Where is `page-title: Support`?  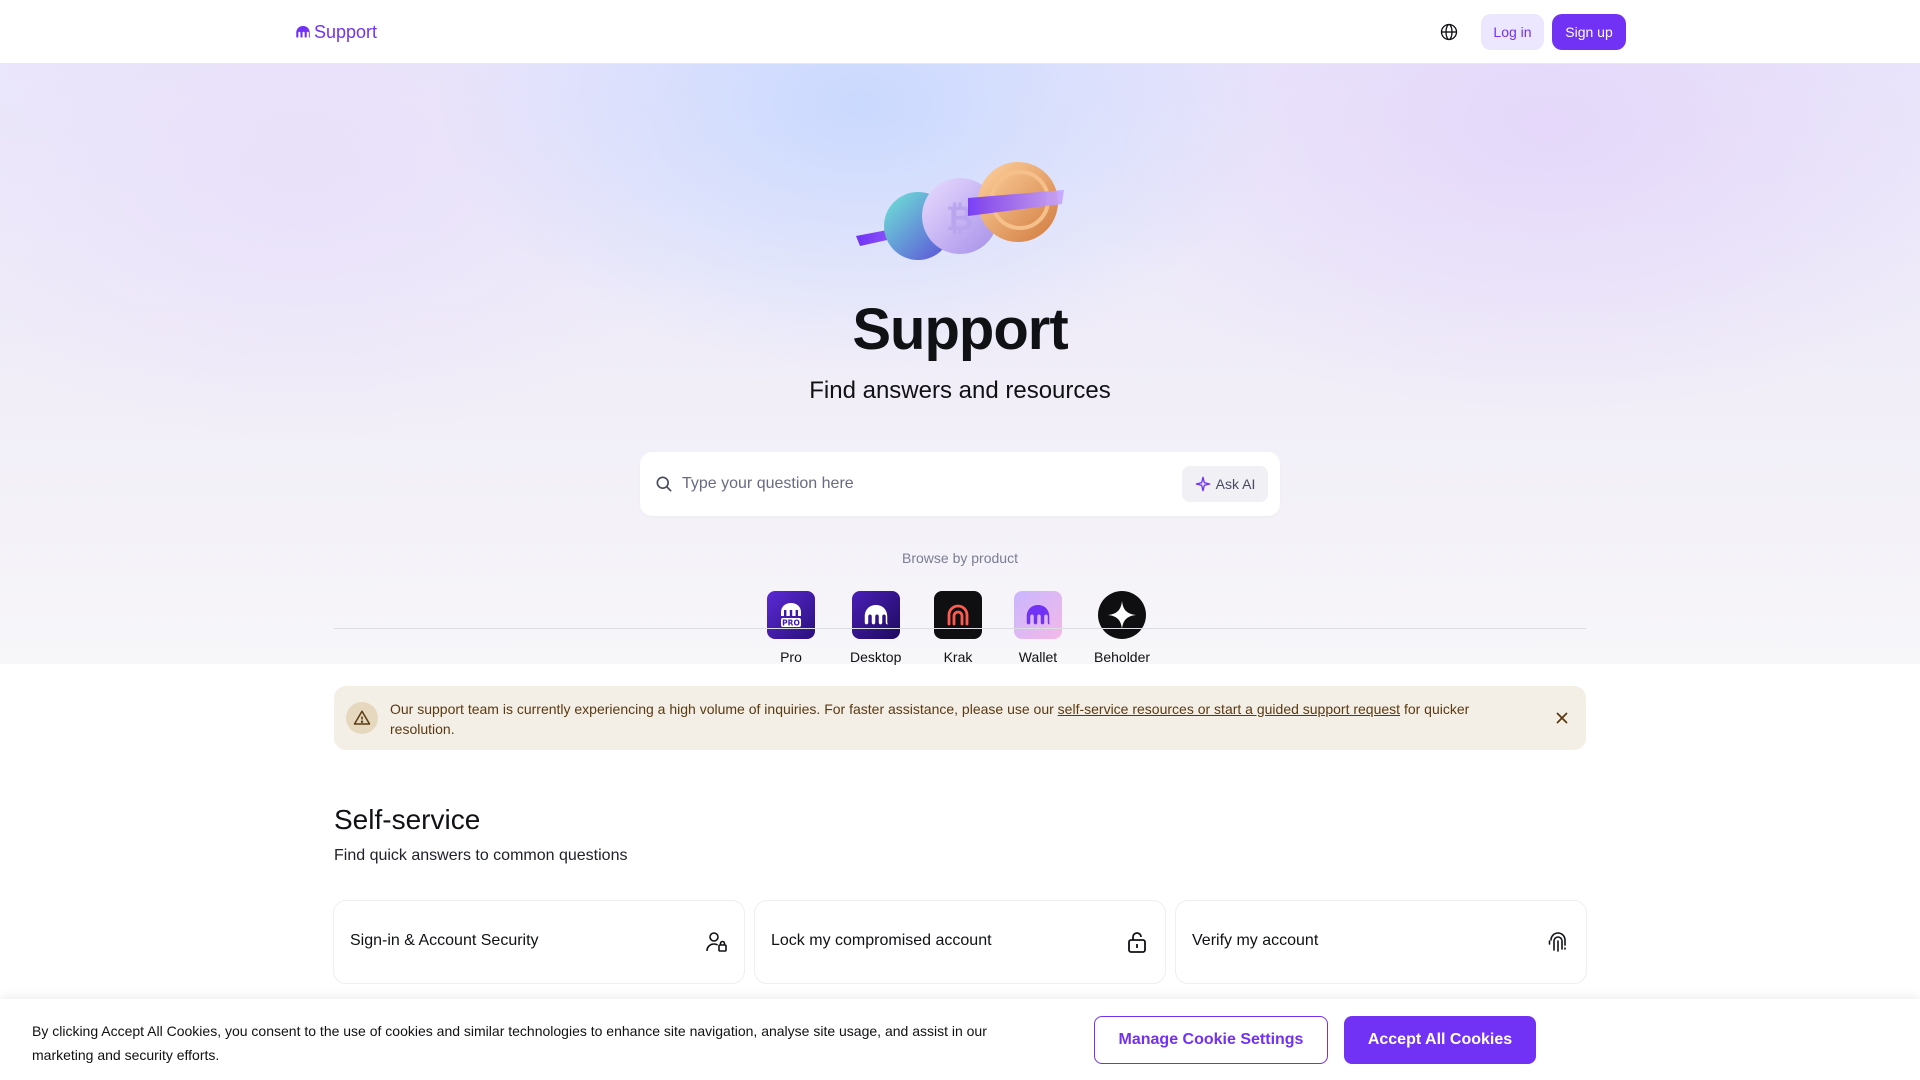 page-title: Support is located at coordinates (960, 329).